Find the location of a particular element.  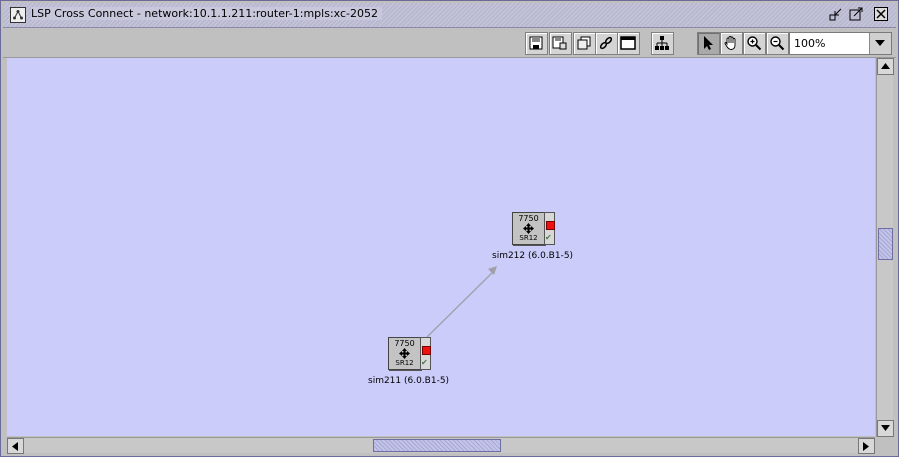

minimize-icon is located at coordinates (836, 14).